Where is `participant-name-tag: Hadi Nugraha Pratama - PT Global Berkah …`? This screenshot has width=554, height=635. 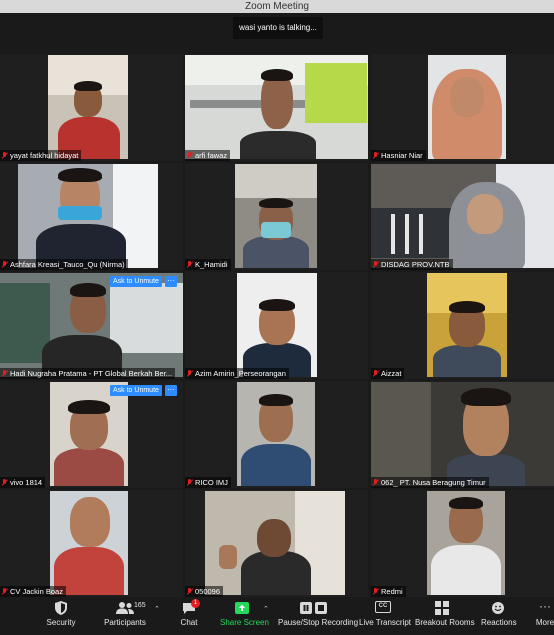
participant-name-tag: Hadi Nugraha Pratama - PT Global Berkah … is located at coordinates (88, 373).